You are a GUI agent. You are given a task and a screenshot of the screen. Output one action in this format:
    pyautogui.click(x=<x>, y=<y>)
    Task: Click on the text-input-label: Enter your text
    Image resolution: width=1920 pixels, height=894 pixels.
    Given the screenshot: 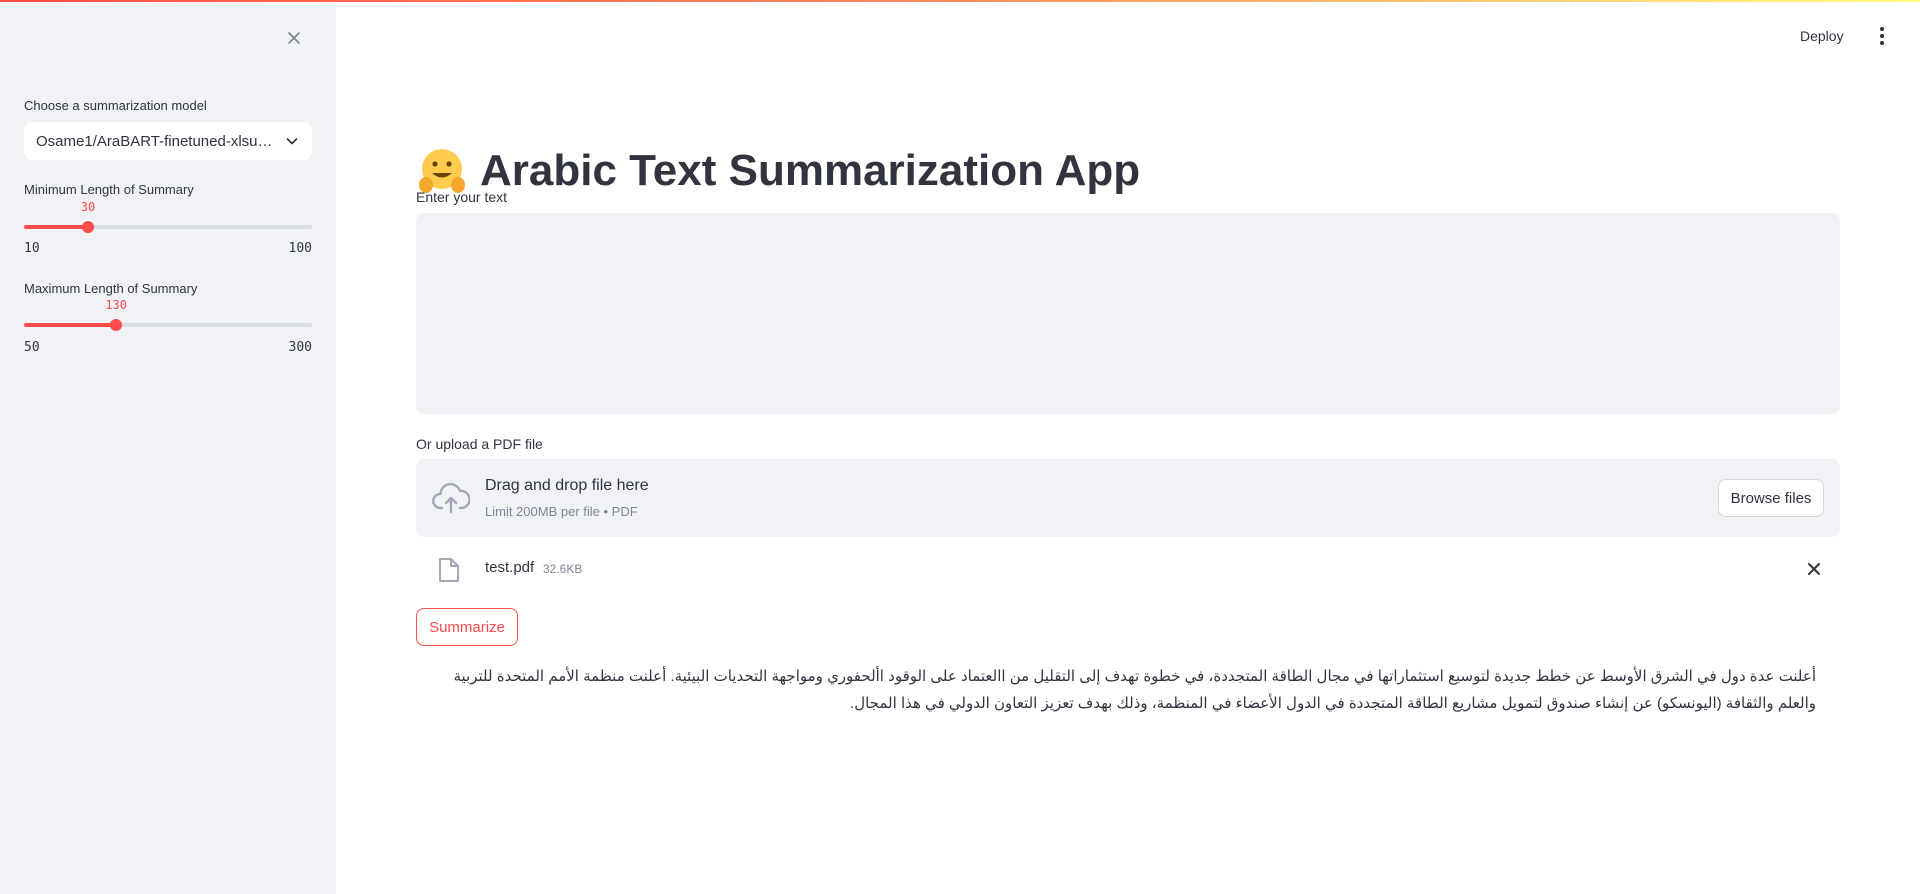 What is the action you would take?
    pyautogui.click(x=462, y=197)
    